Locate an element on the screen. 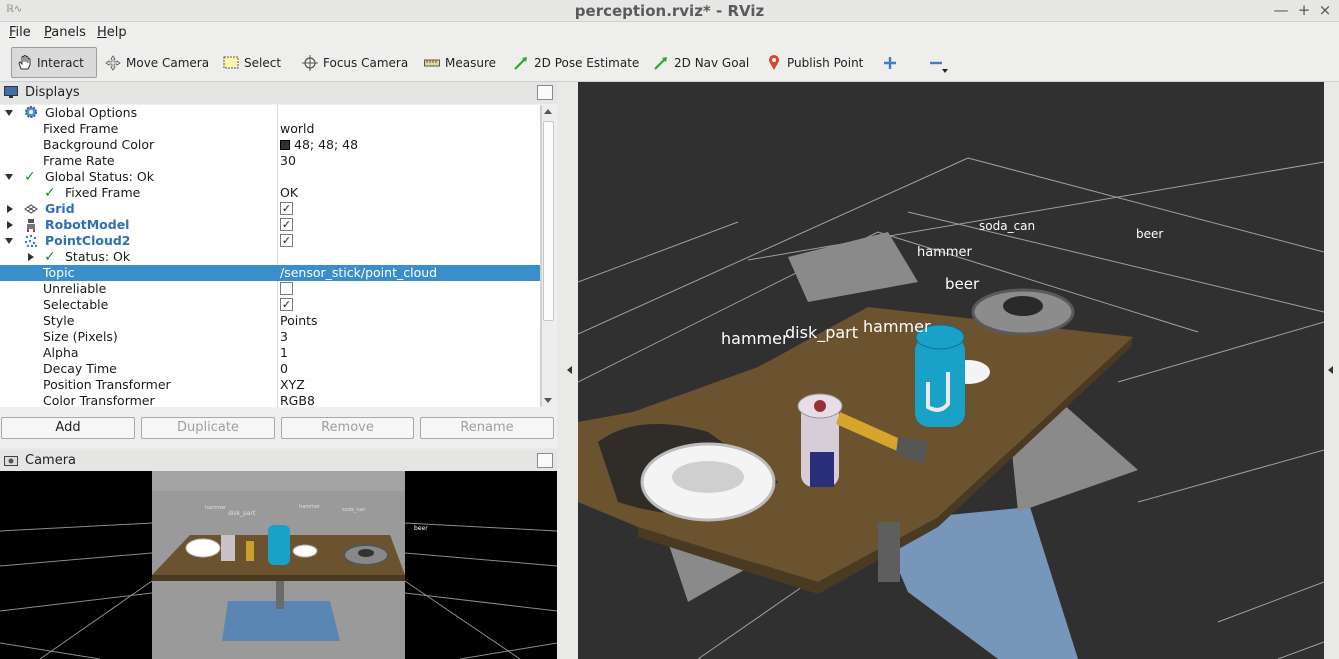  label-soda-can: soda_can is located at coordinates (1007, 226).